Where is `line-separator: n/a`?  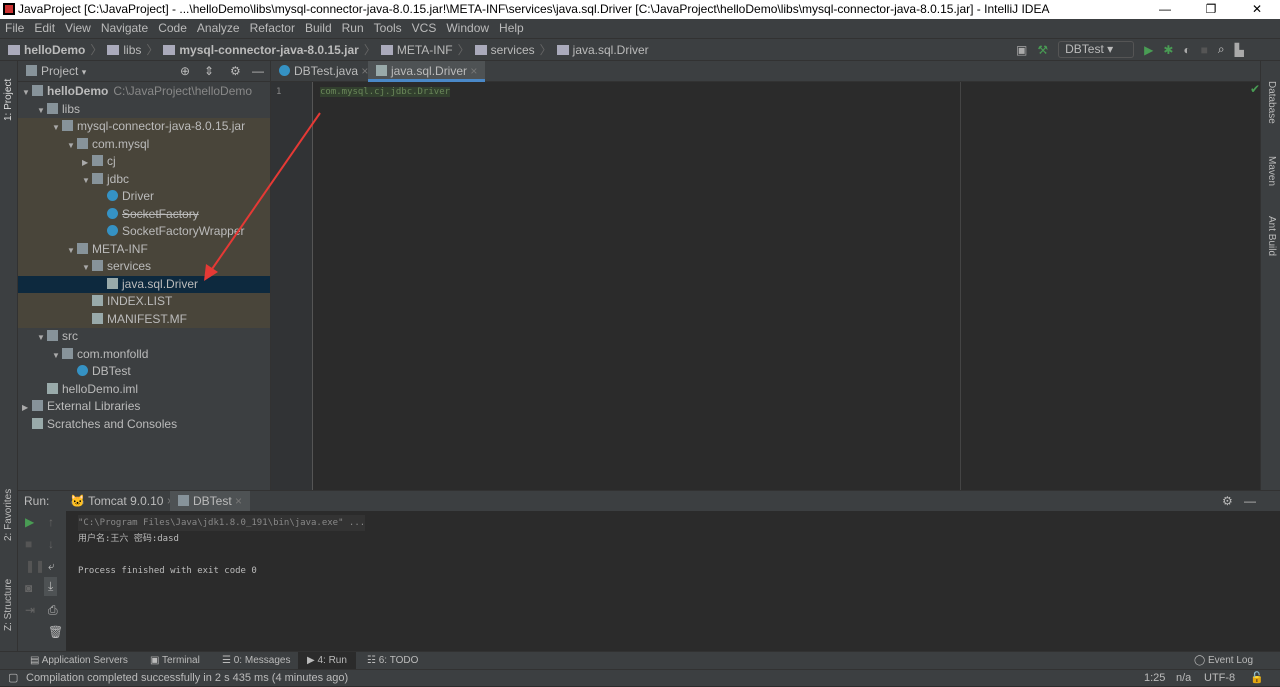 line-separator: n/a is located at coordinates (1183, 678).